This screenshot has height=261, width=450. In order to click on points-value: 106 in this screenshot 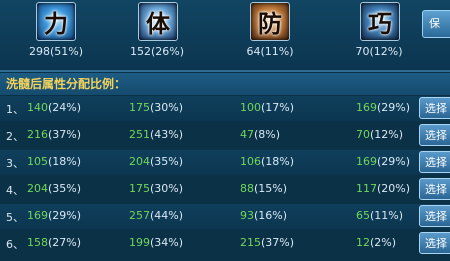, I will do `click(250, 161)`.